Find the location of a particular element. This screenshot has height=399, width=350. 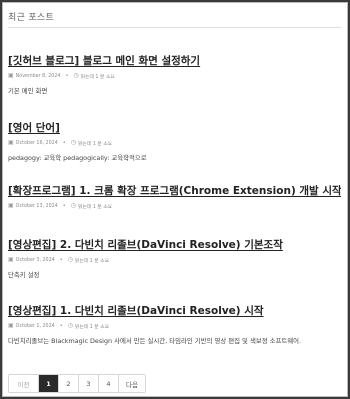

post-meta: ▣ October 3, 2024 • ◷ 읽는데 1 분 소요 is located at coordinates (174, 260).